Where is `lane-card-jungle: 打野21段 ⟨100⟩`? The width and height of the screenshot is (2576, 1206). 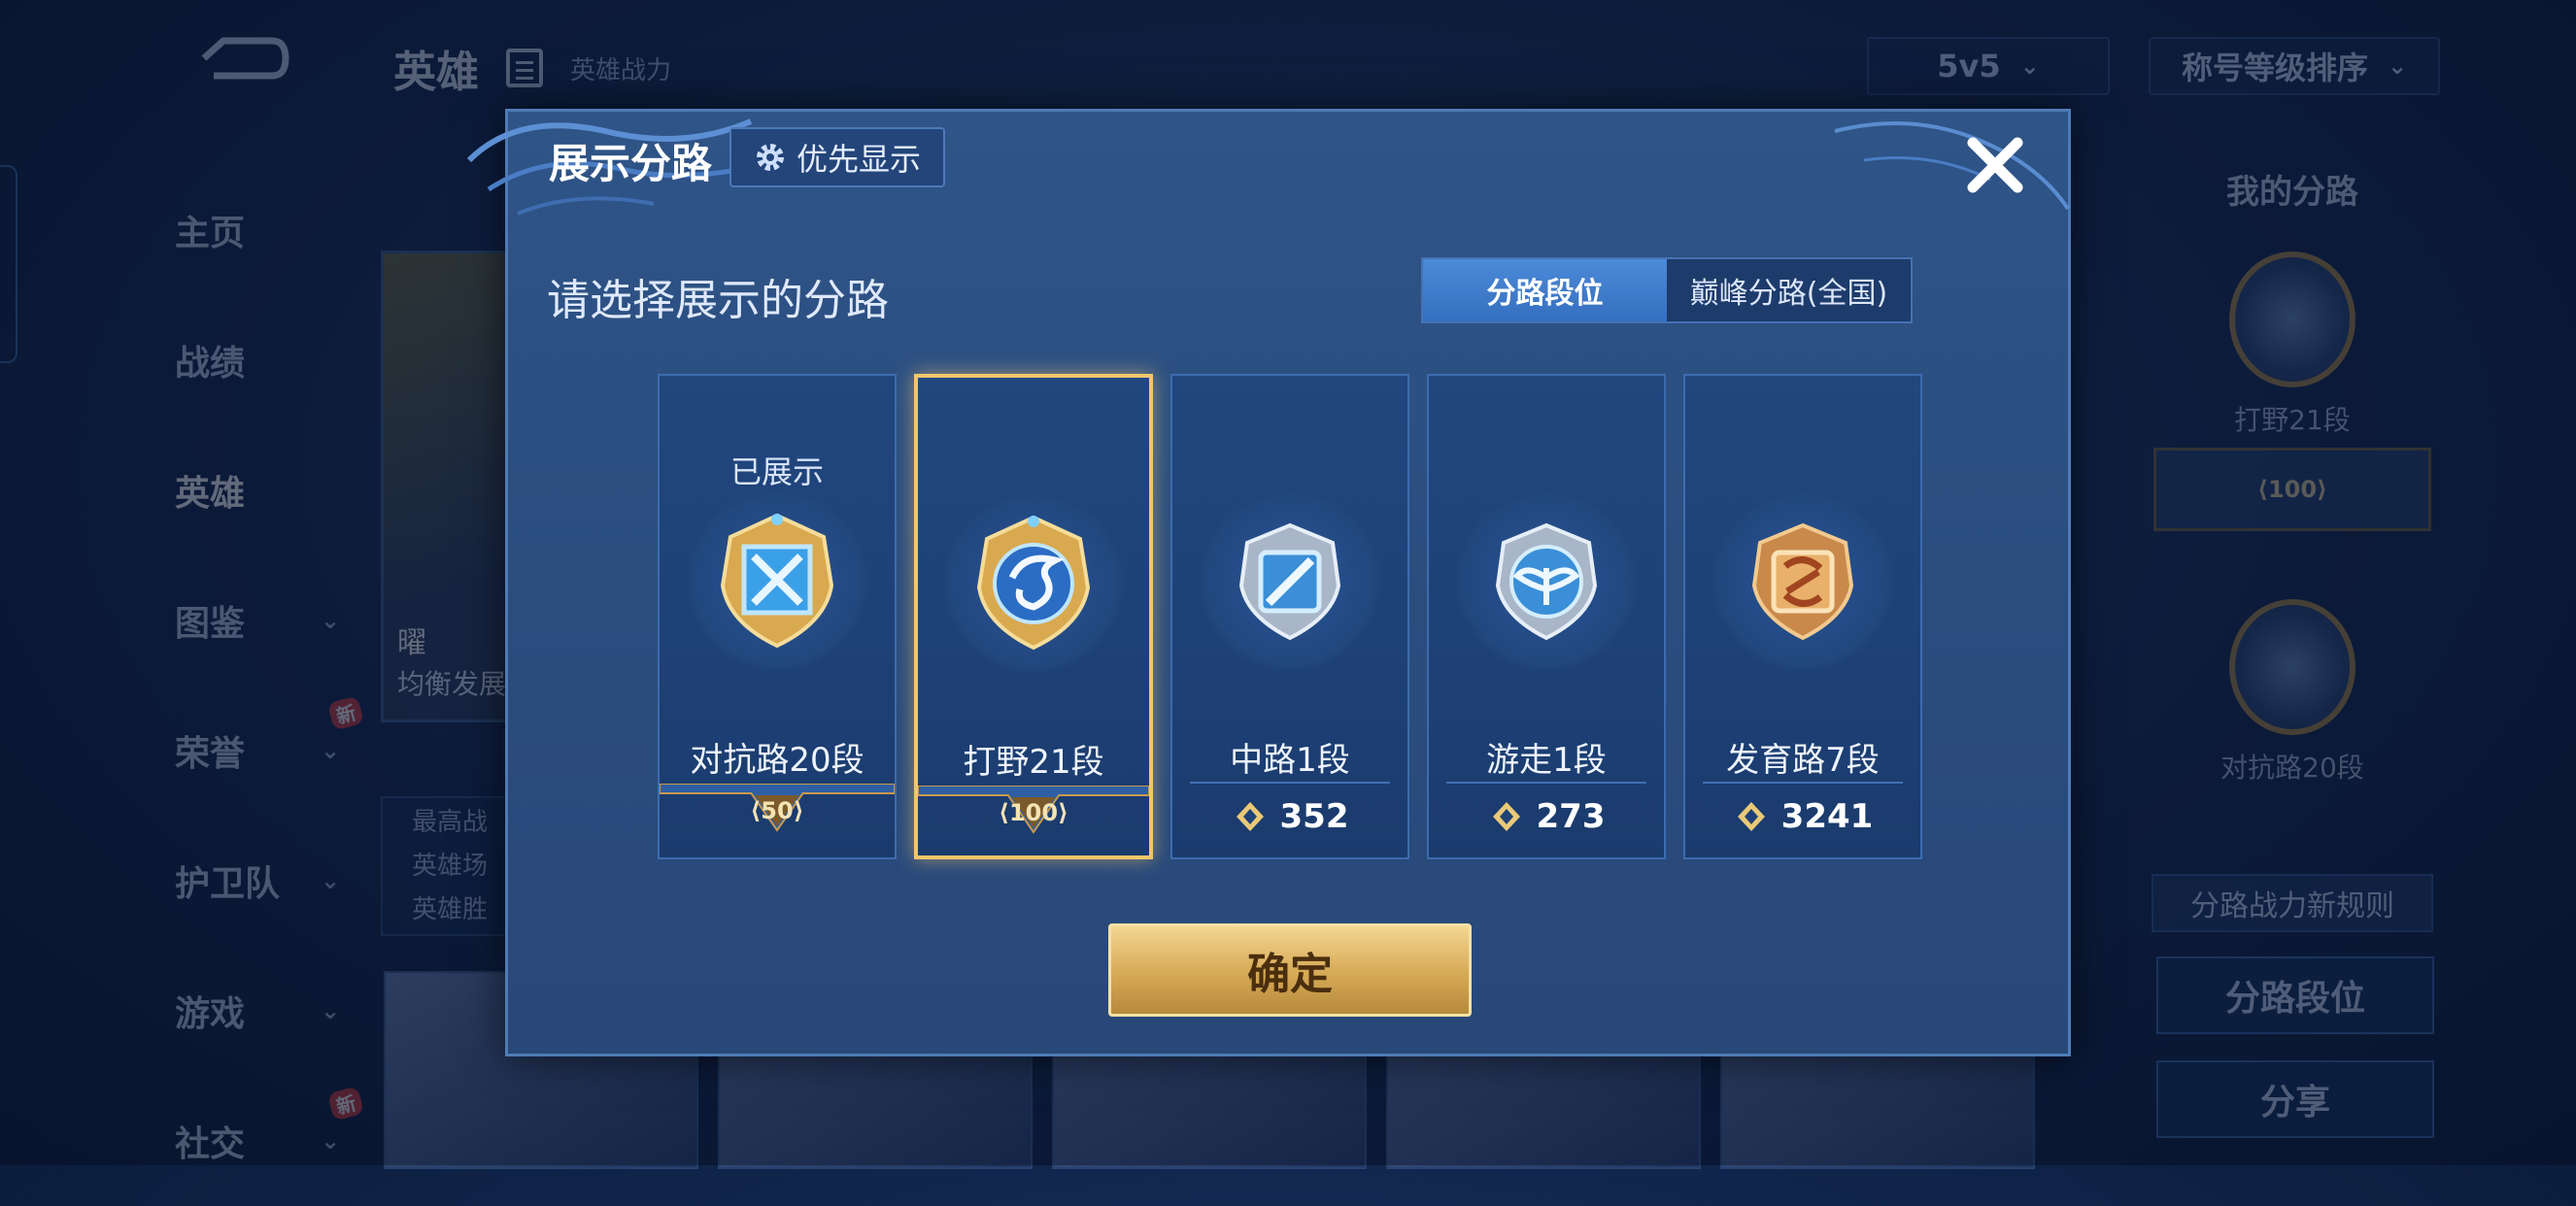 lane-card-jungle: 打野21段 ⟨100⟩ is located at coordinates (1033, 617).